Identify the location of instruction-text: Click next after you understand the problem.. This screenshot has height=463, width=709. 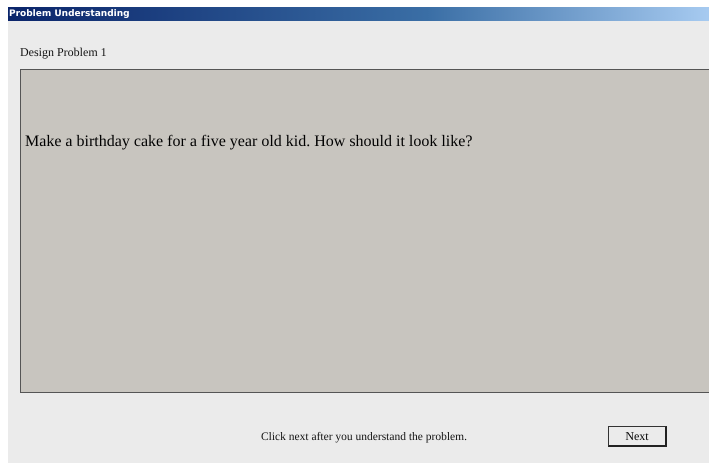
(364, 436).